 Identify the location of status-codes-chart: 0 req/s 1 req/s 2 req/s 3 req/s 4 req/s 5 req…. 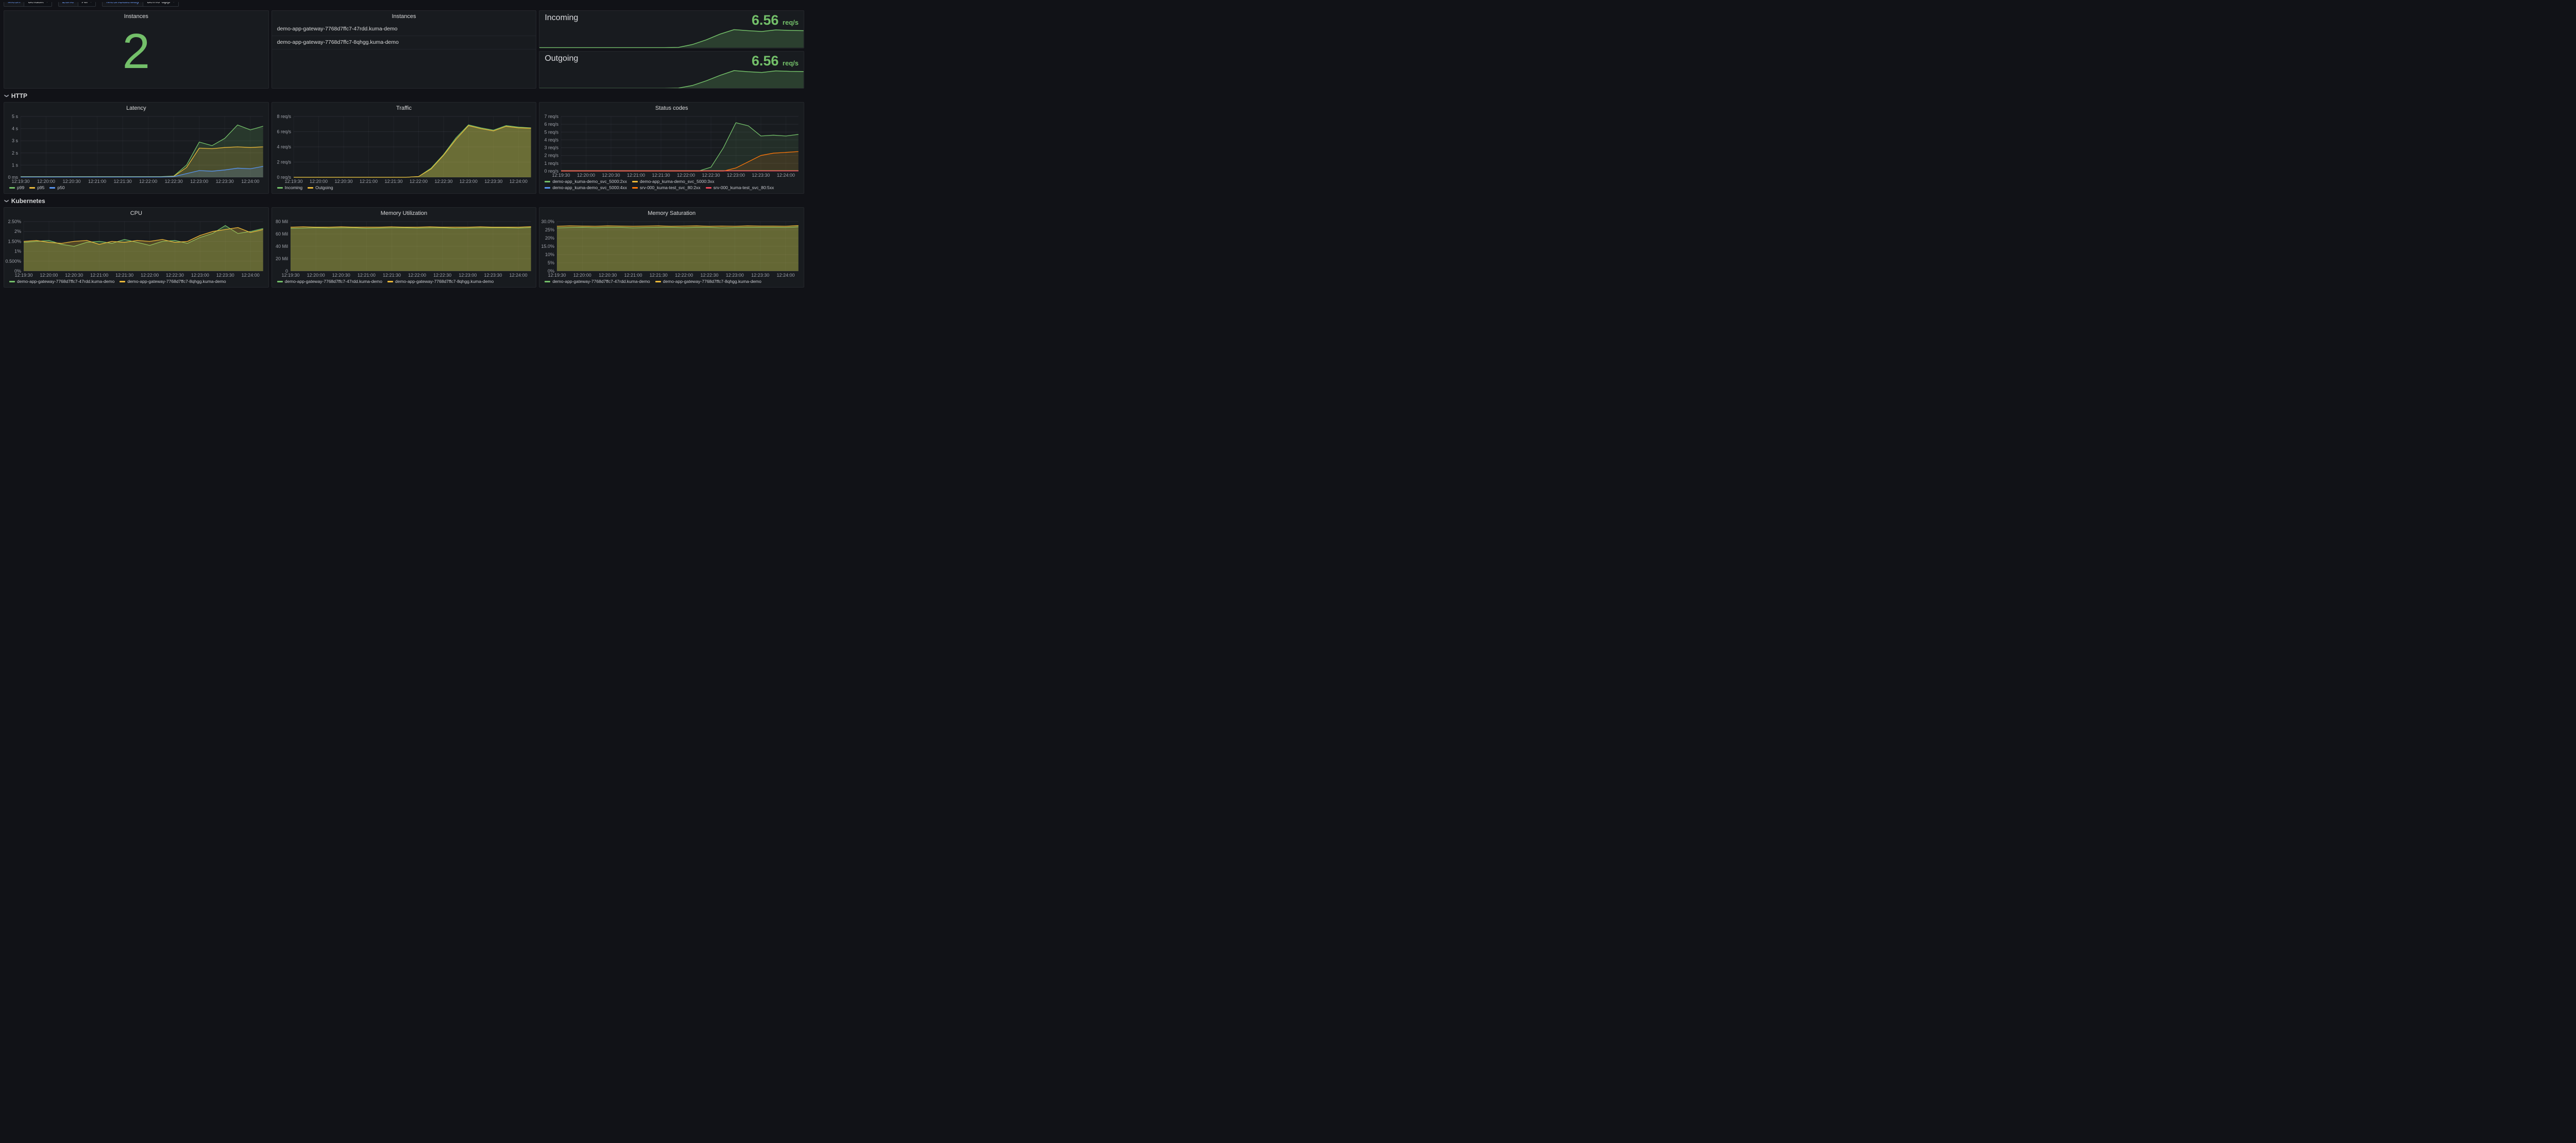
(671, 145).